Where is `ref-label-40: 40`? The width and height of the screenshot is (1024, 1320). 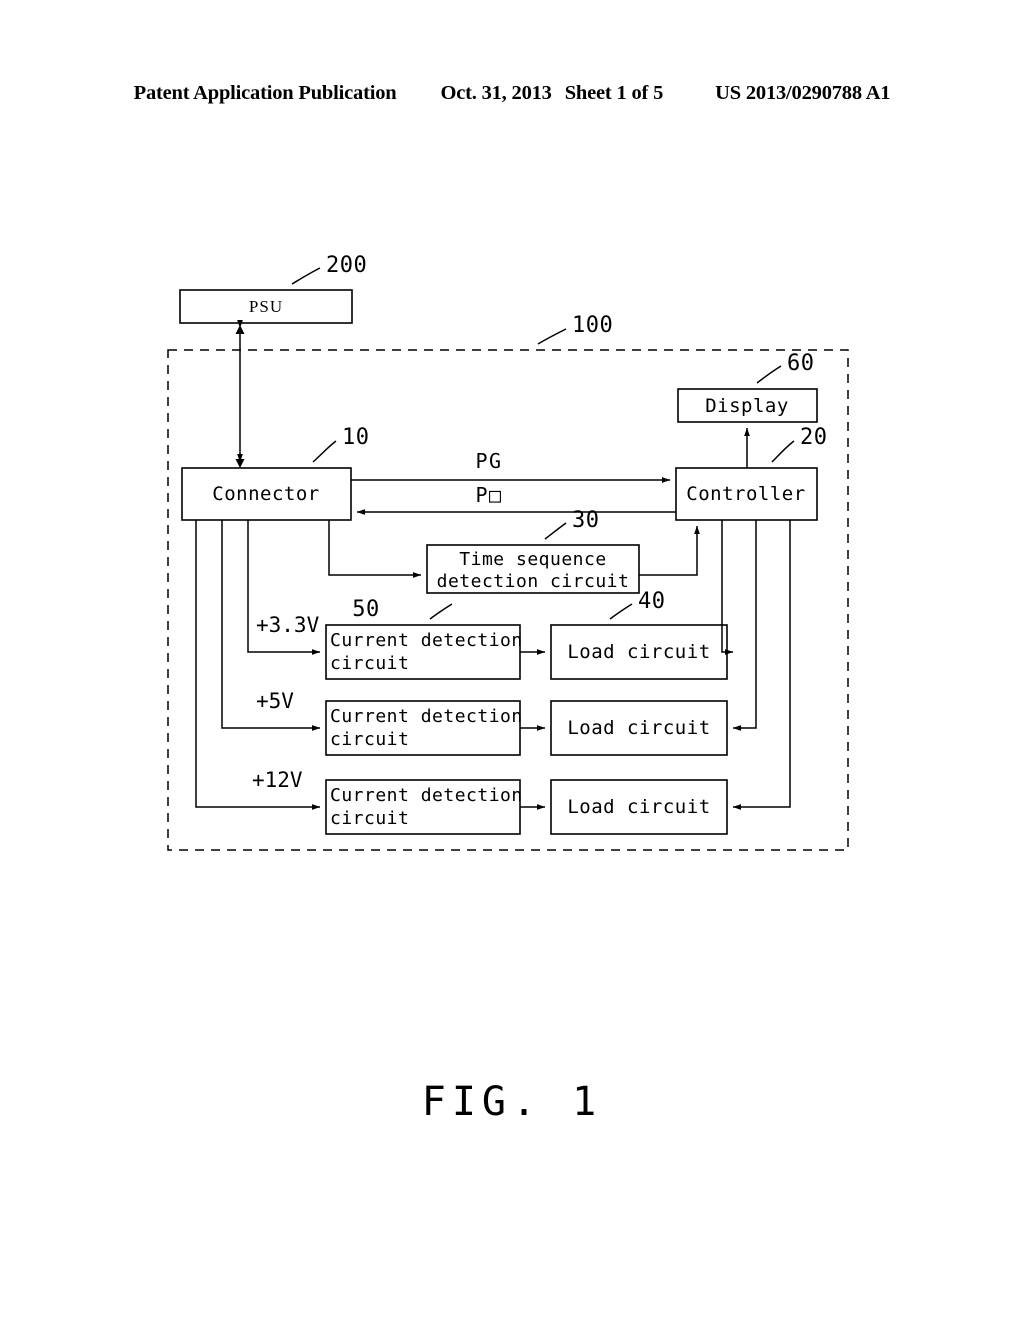
ref-label-40: 40 is located at coordinates (652, 601).